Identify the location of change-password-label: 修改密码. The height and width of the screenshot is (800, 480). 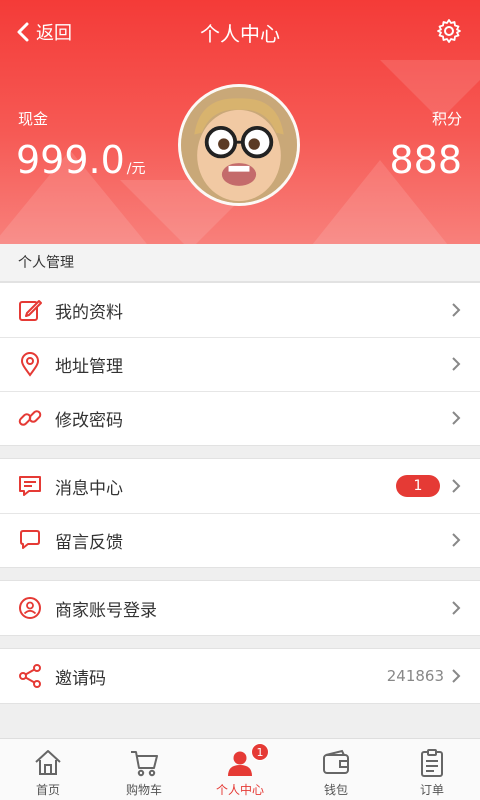
(89, 420).